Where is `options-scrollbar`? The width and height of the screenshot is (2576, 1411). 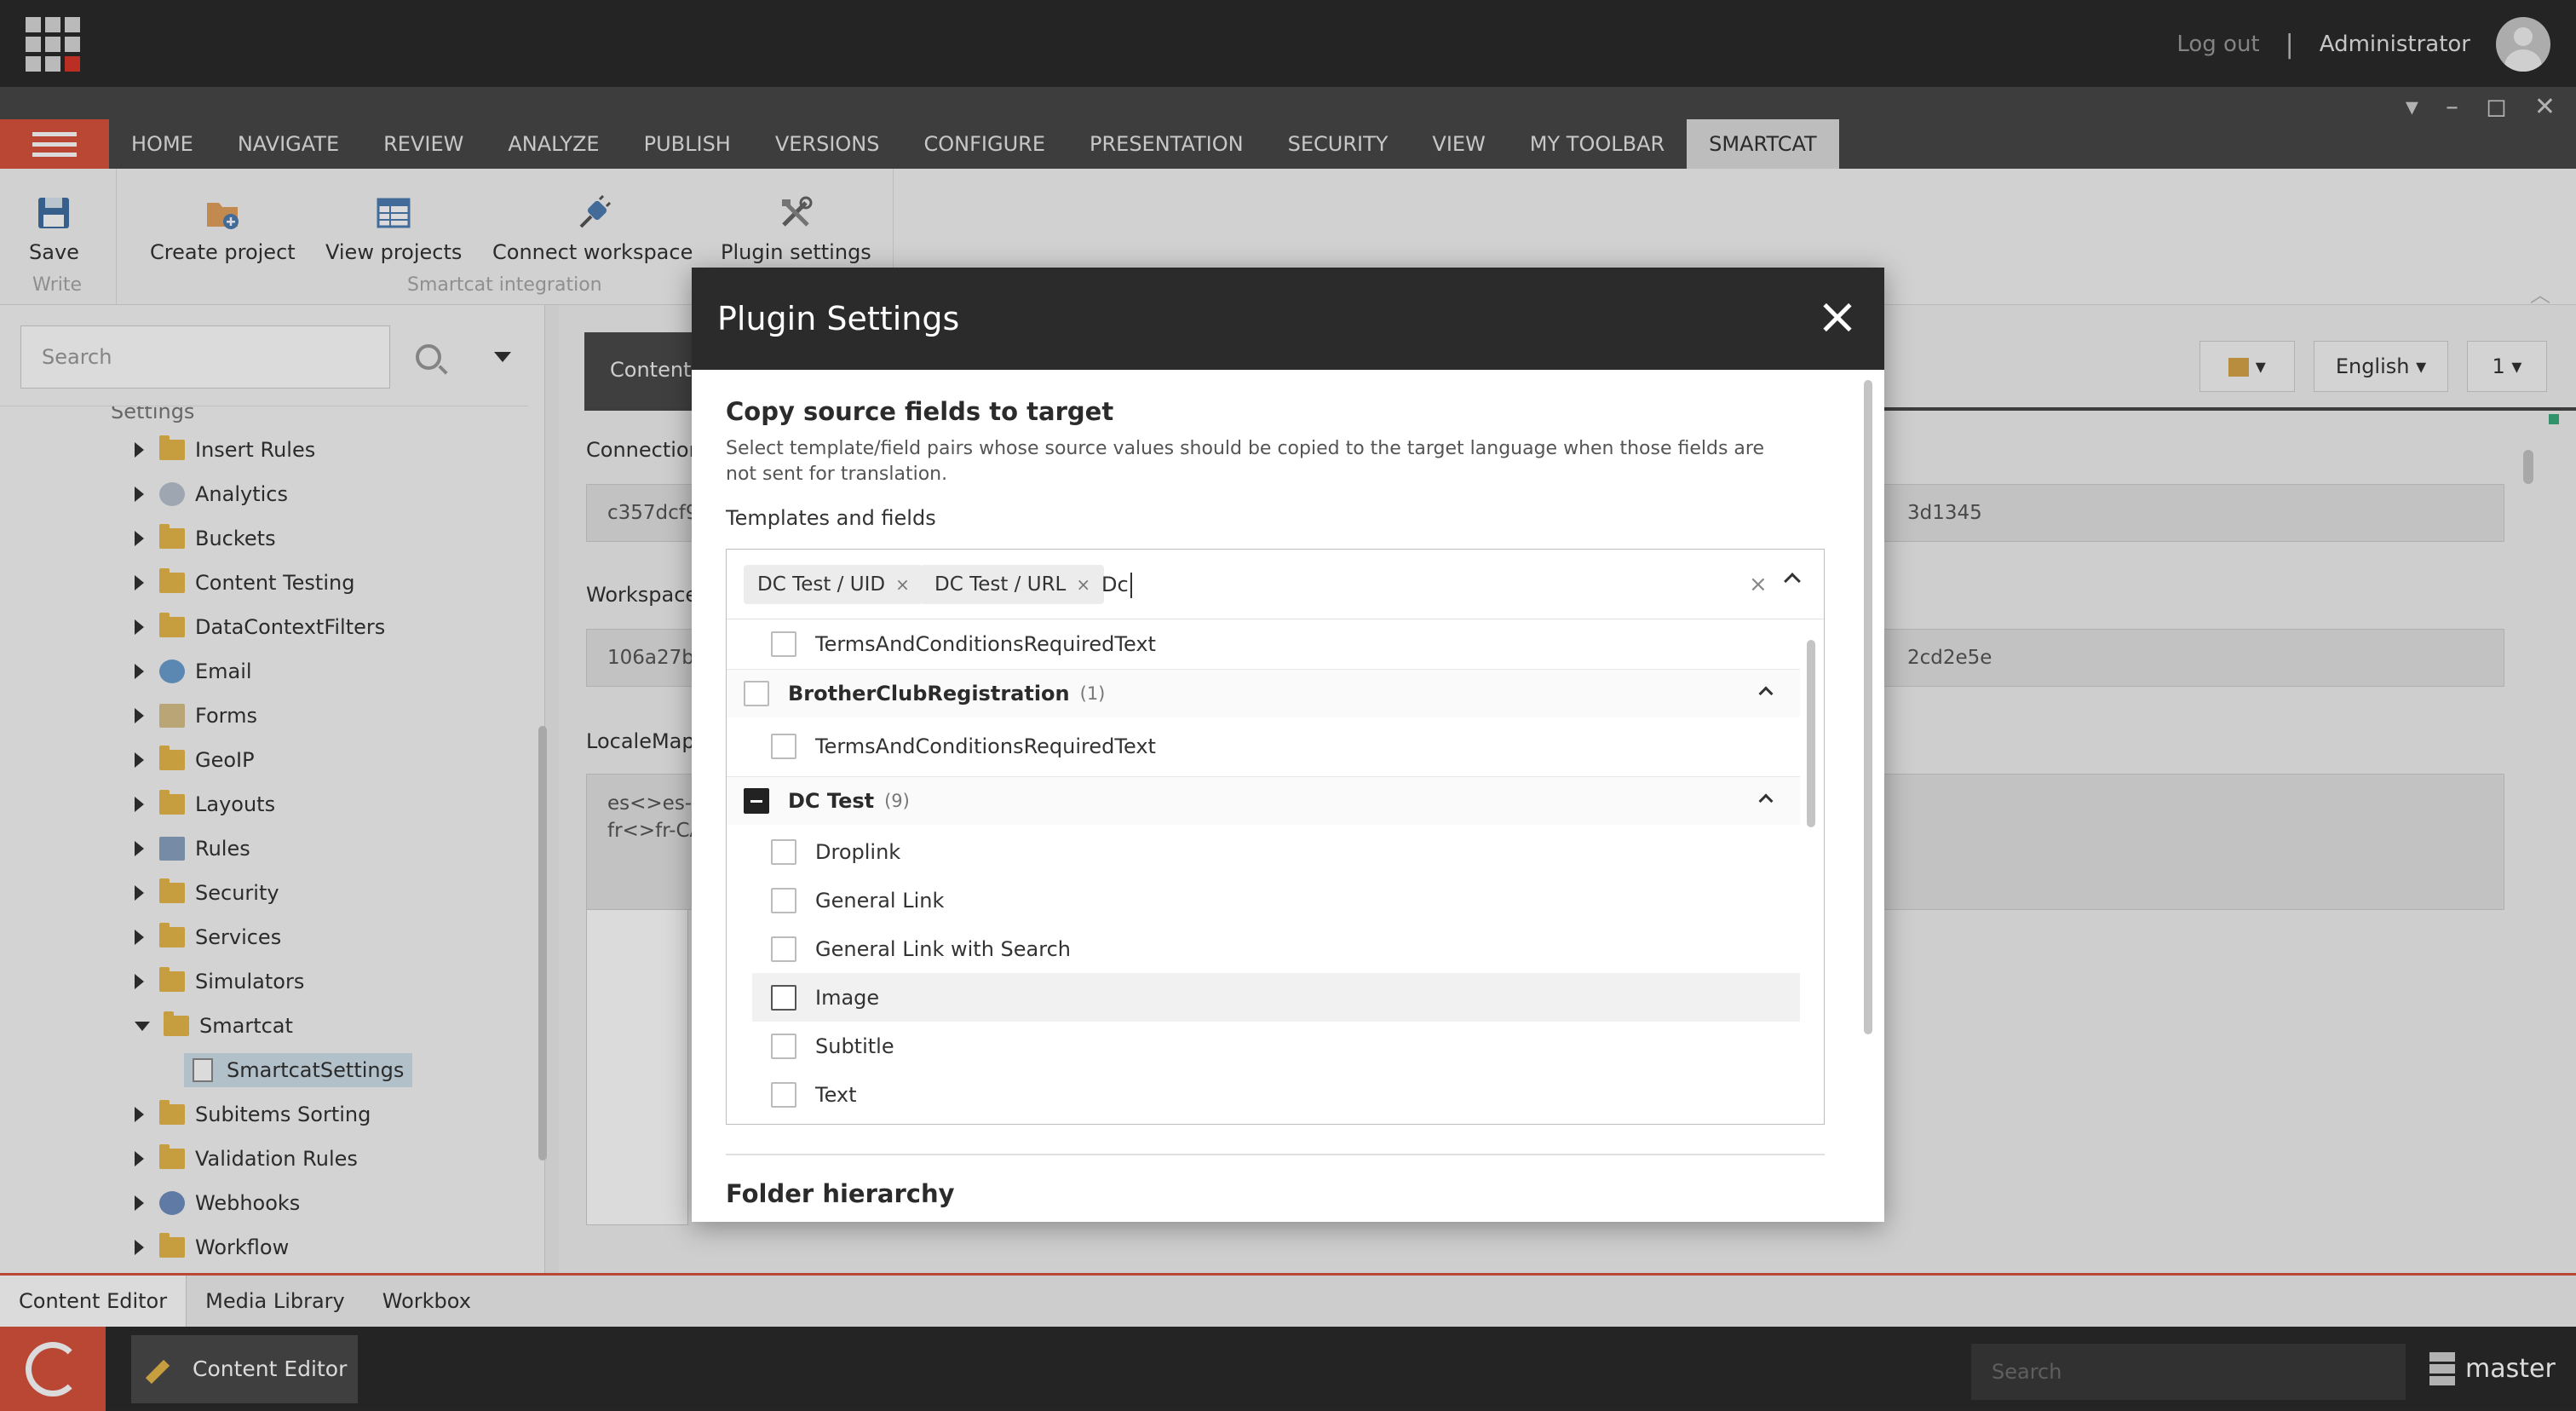
options-scrollbar is located at coordinates (1811, 733).